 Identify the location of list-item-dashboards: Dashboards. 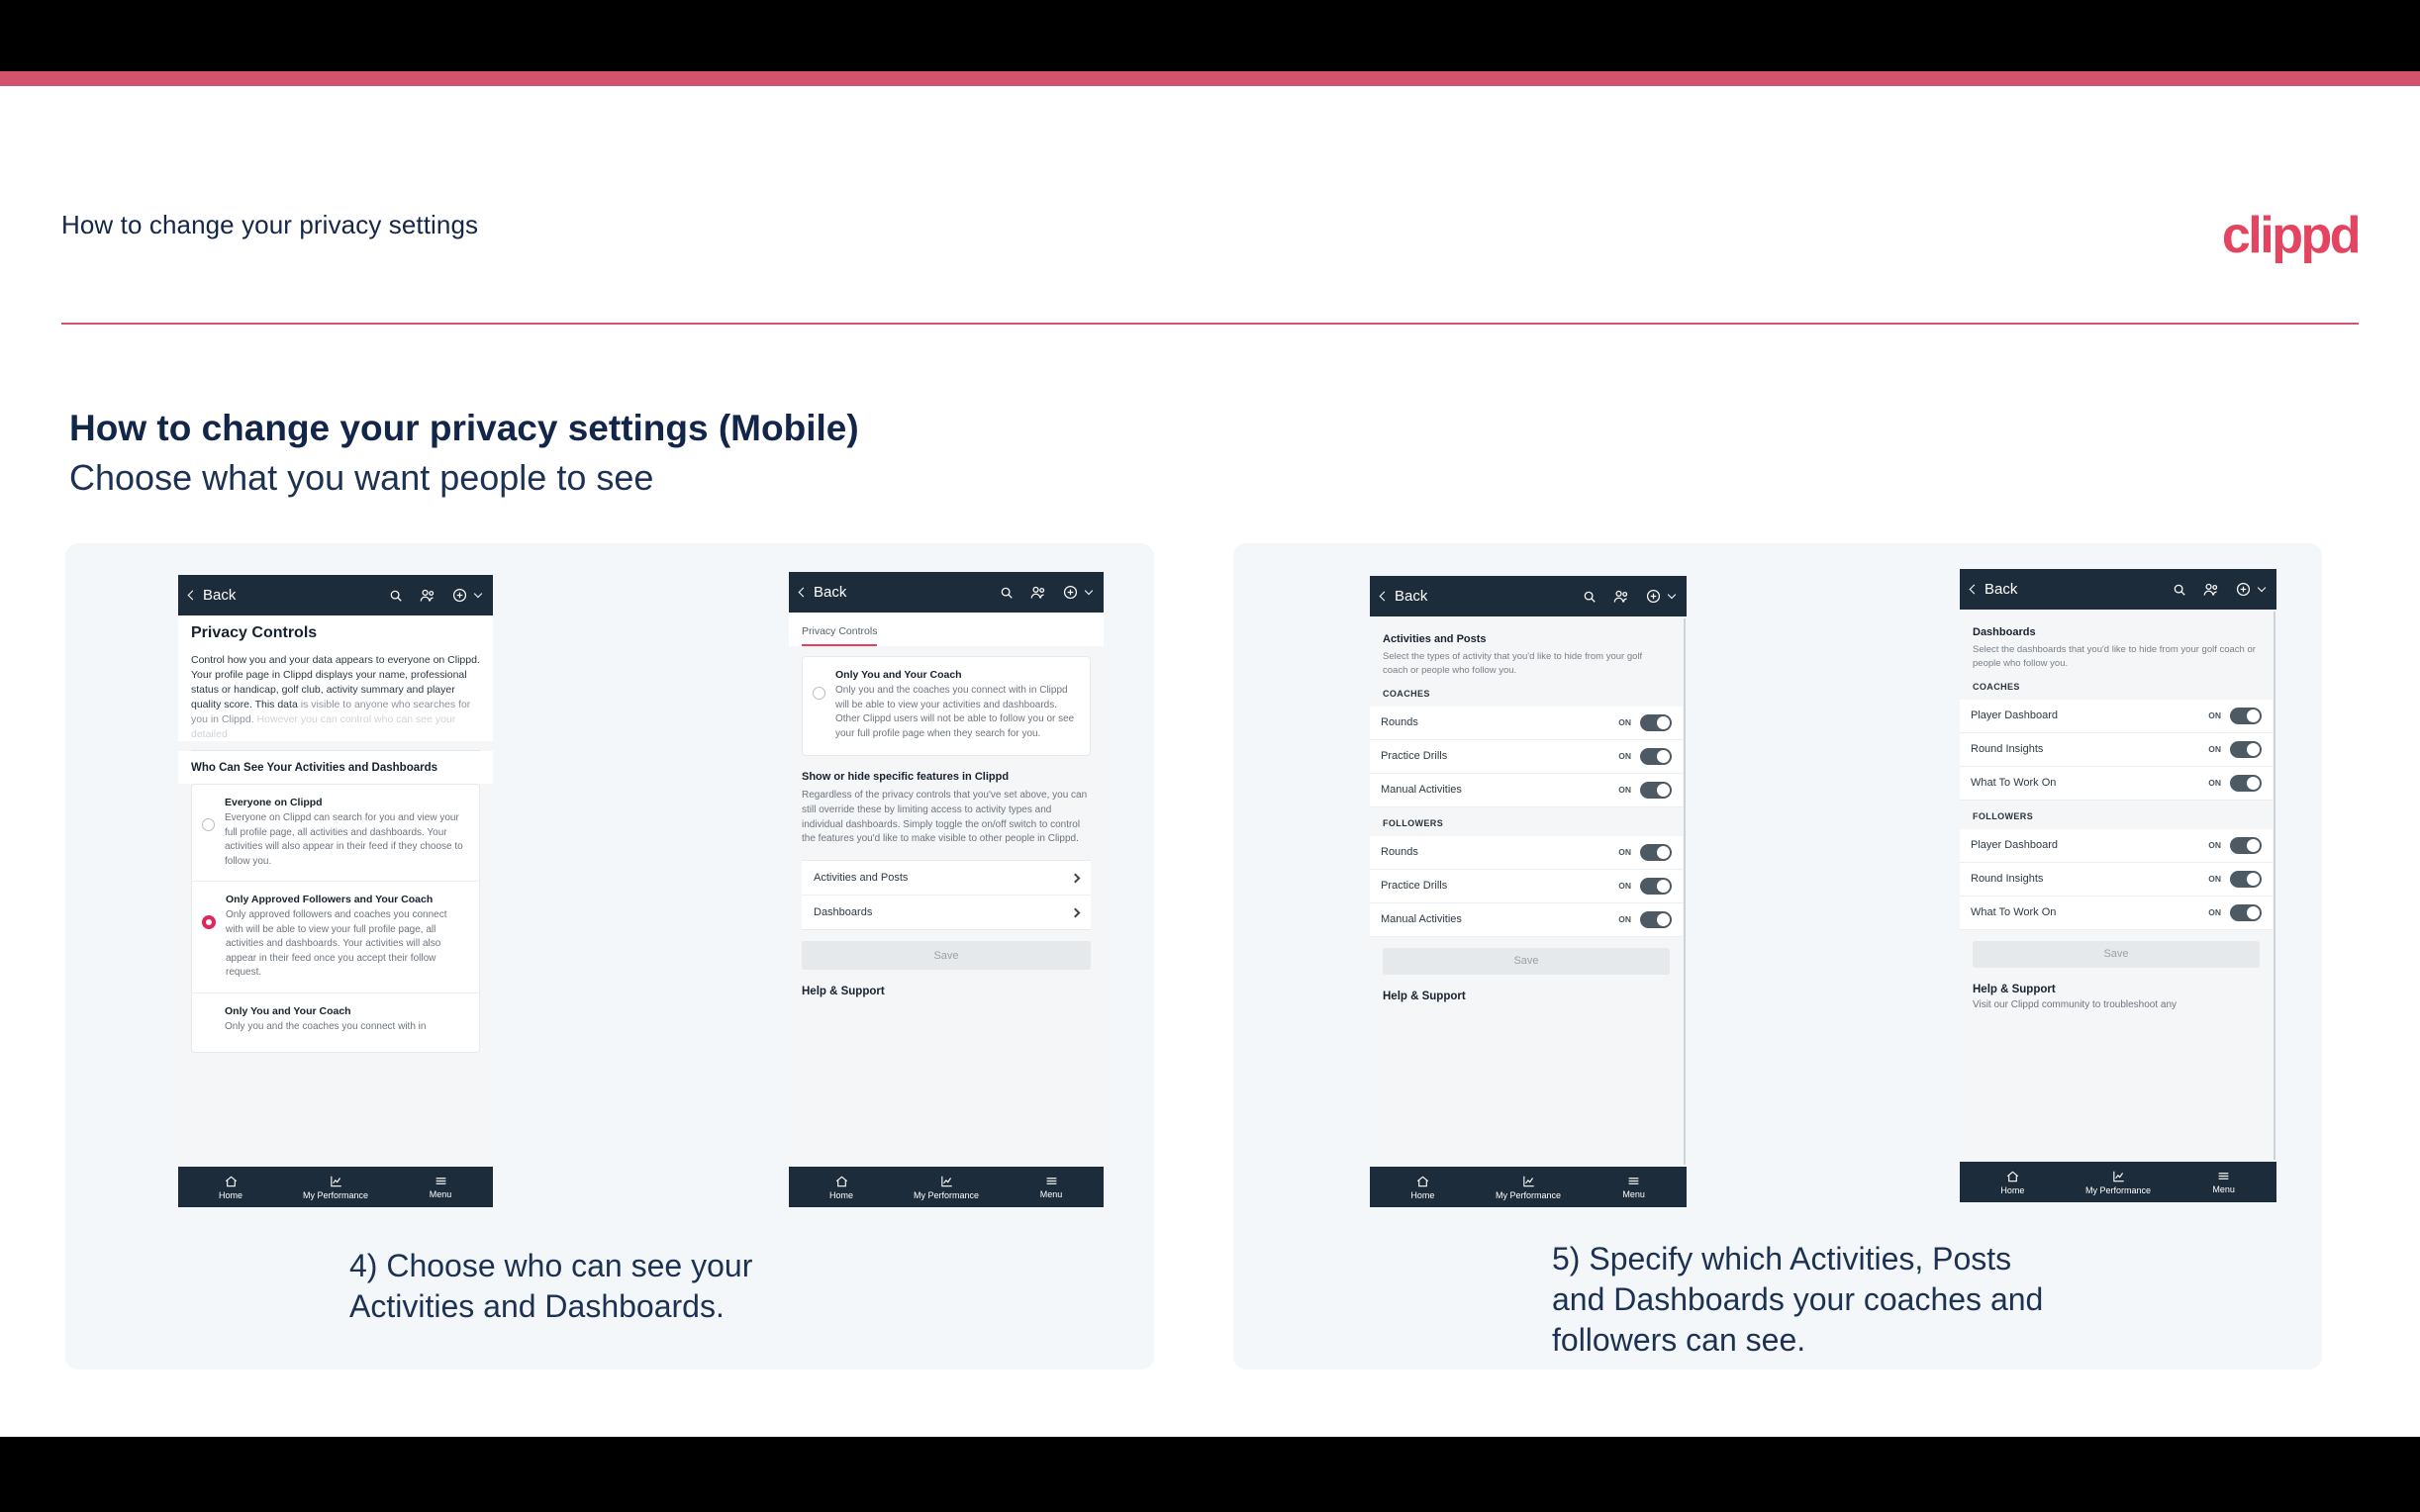
(946, 913).